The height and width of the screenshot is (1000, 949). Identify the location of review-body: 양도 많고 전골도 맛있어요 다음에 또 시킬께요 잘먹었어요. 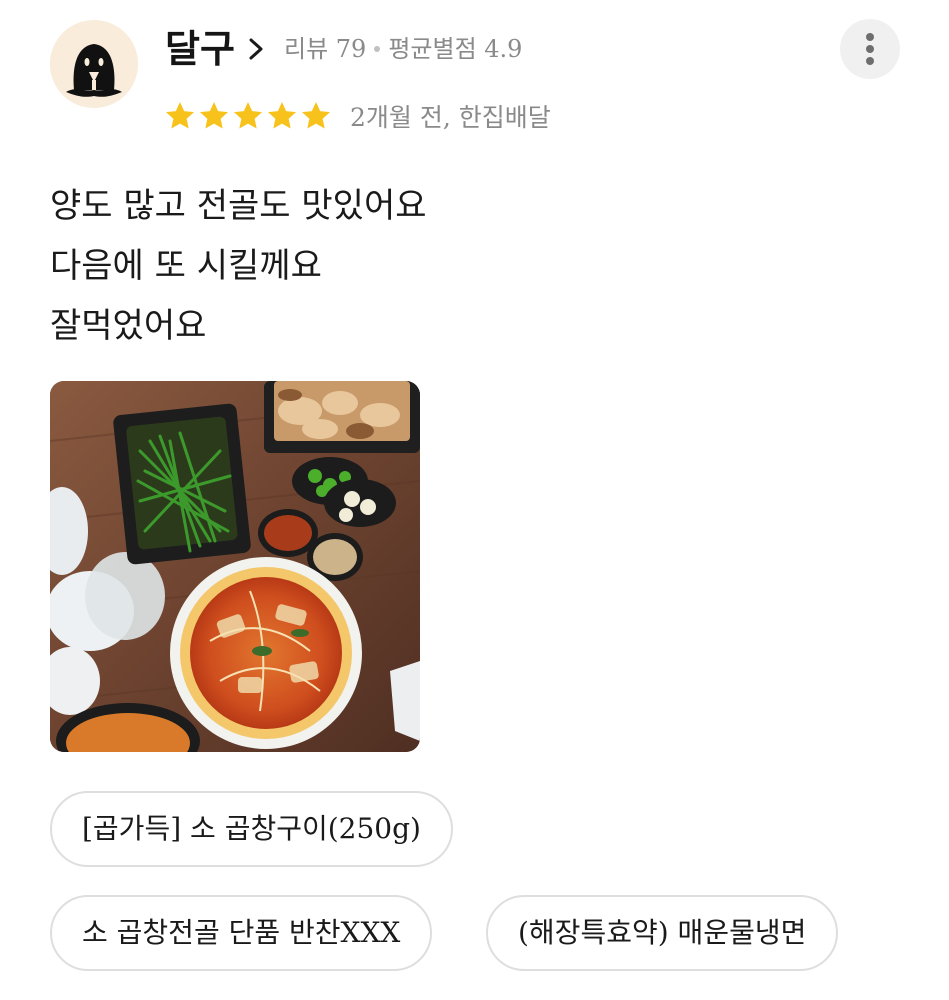
(238, 266).